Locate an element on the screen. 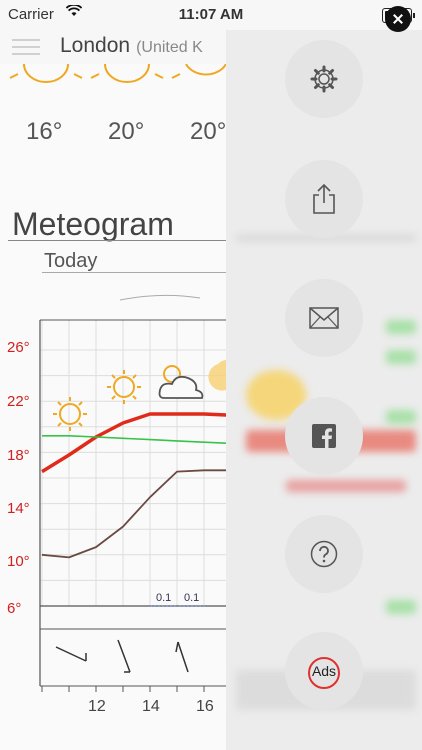  clock: 11:07 AM is located at coordinates (211, 14).